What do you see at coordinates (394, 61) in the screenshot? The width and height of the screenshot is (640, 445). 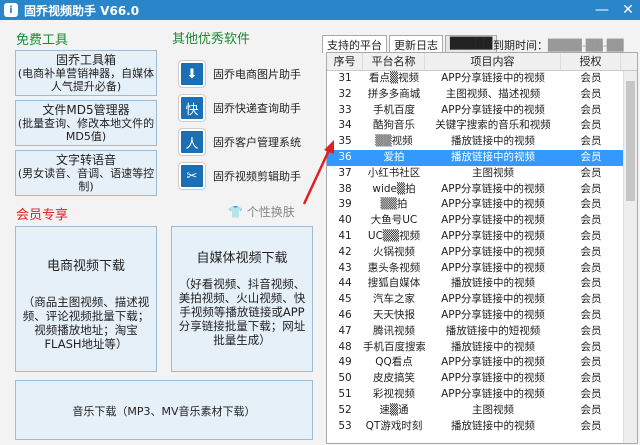 I see `header-platform: 平台名称` at bounding box center [394, 61].